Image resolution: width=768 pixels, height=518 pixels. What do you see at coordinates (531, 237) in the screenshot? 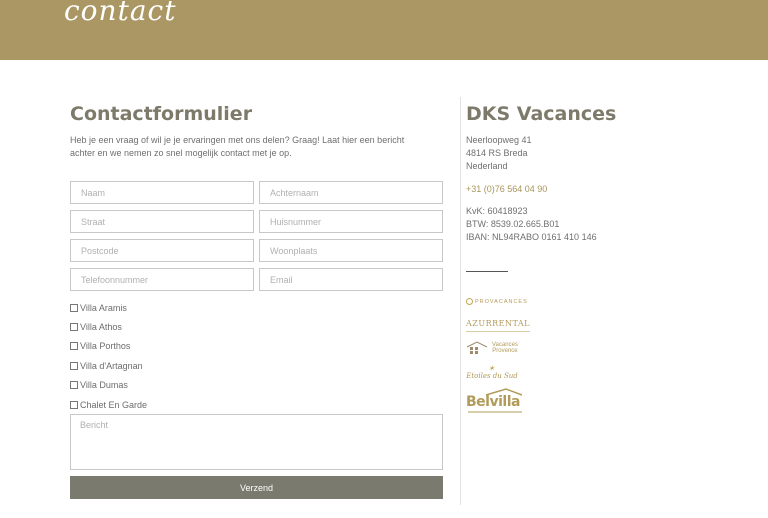
I see `iban-number: IBAN: NL94RABO 0161 410 146` at bounding box center [531, 237].